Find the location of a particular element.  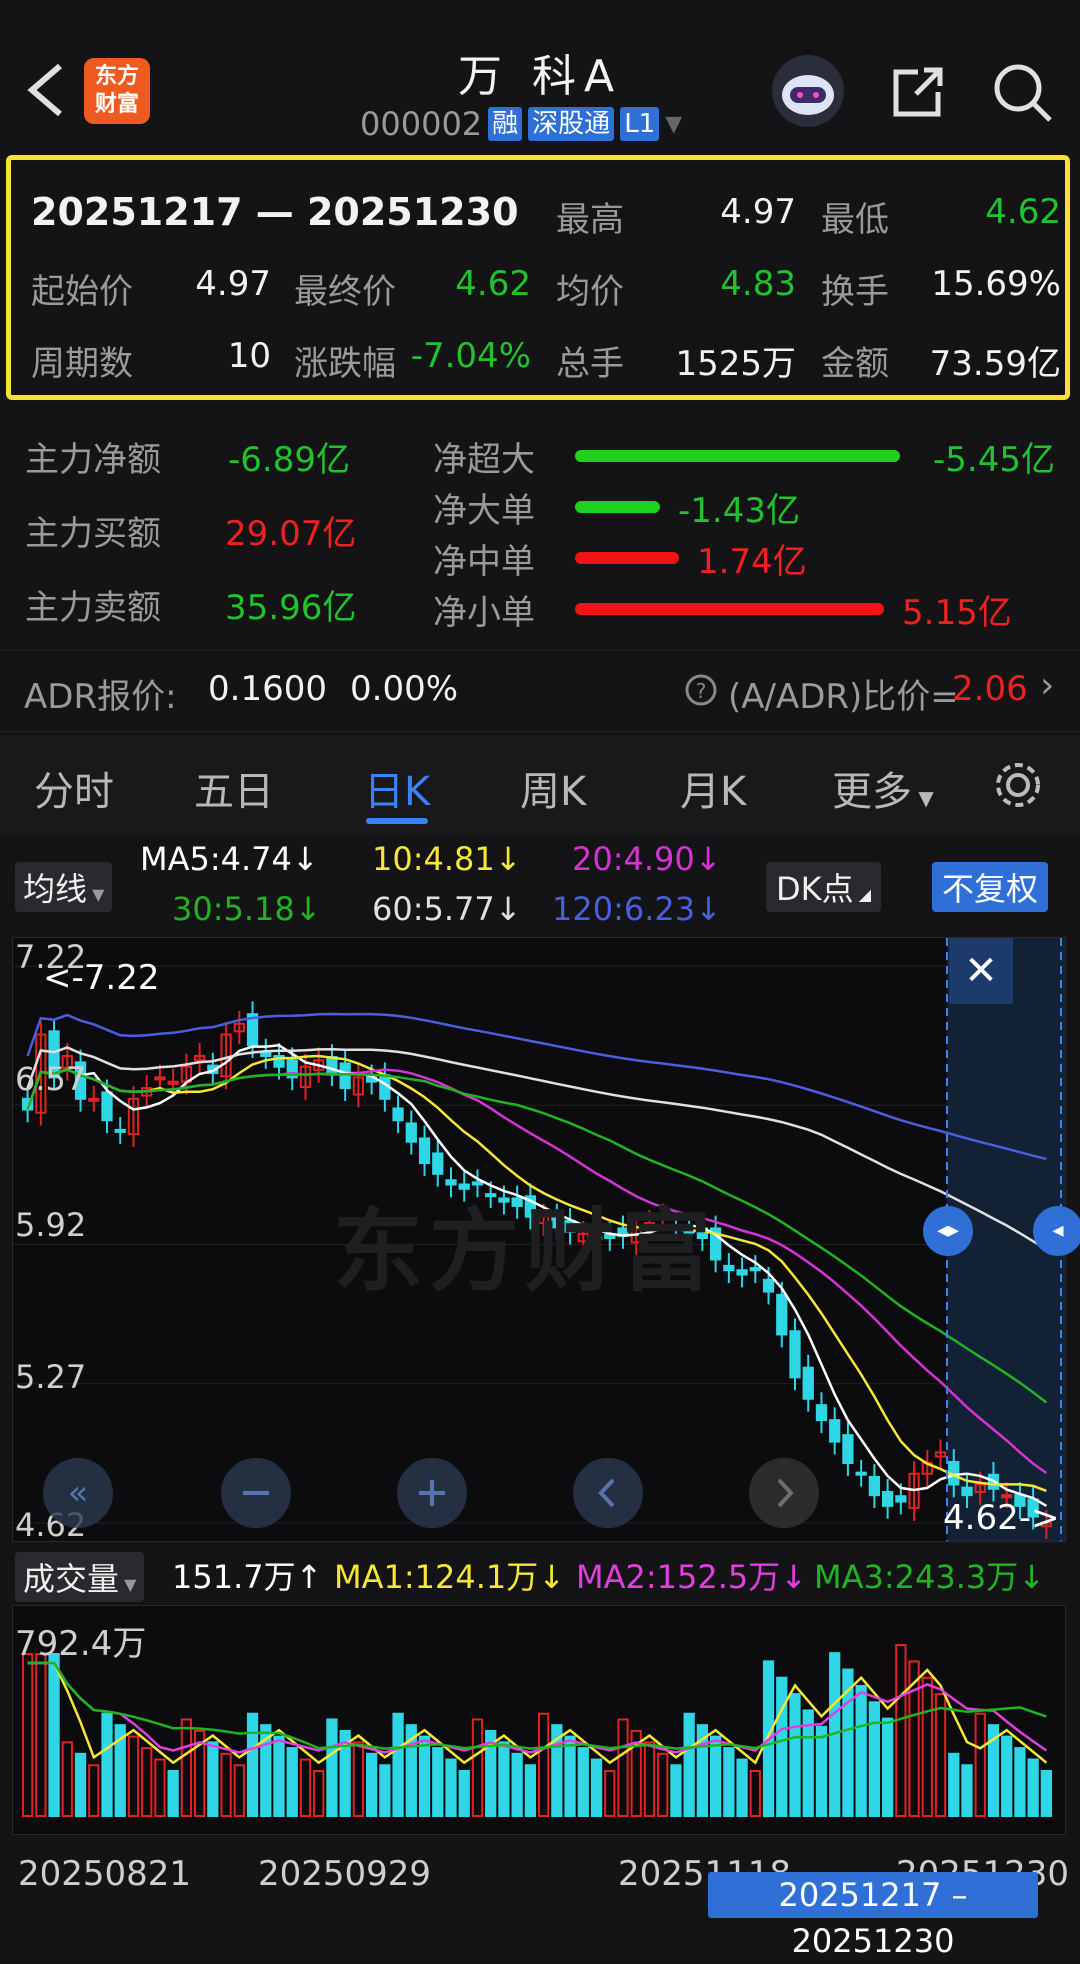

chevron-right-icon: › is located at coordinates (1047, 685).